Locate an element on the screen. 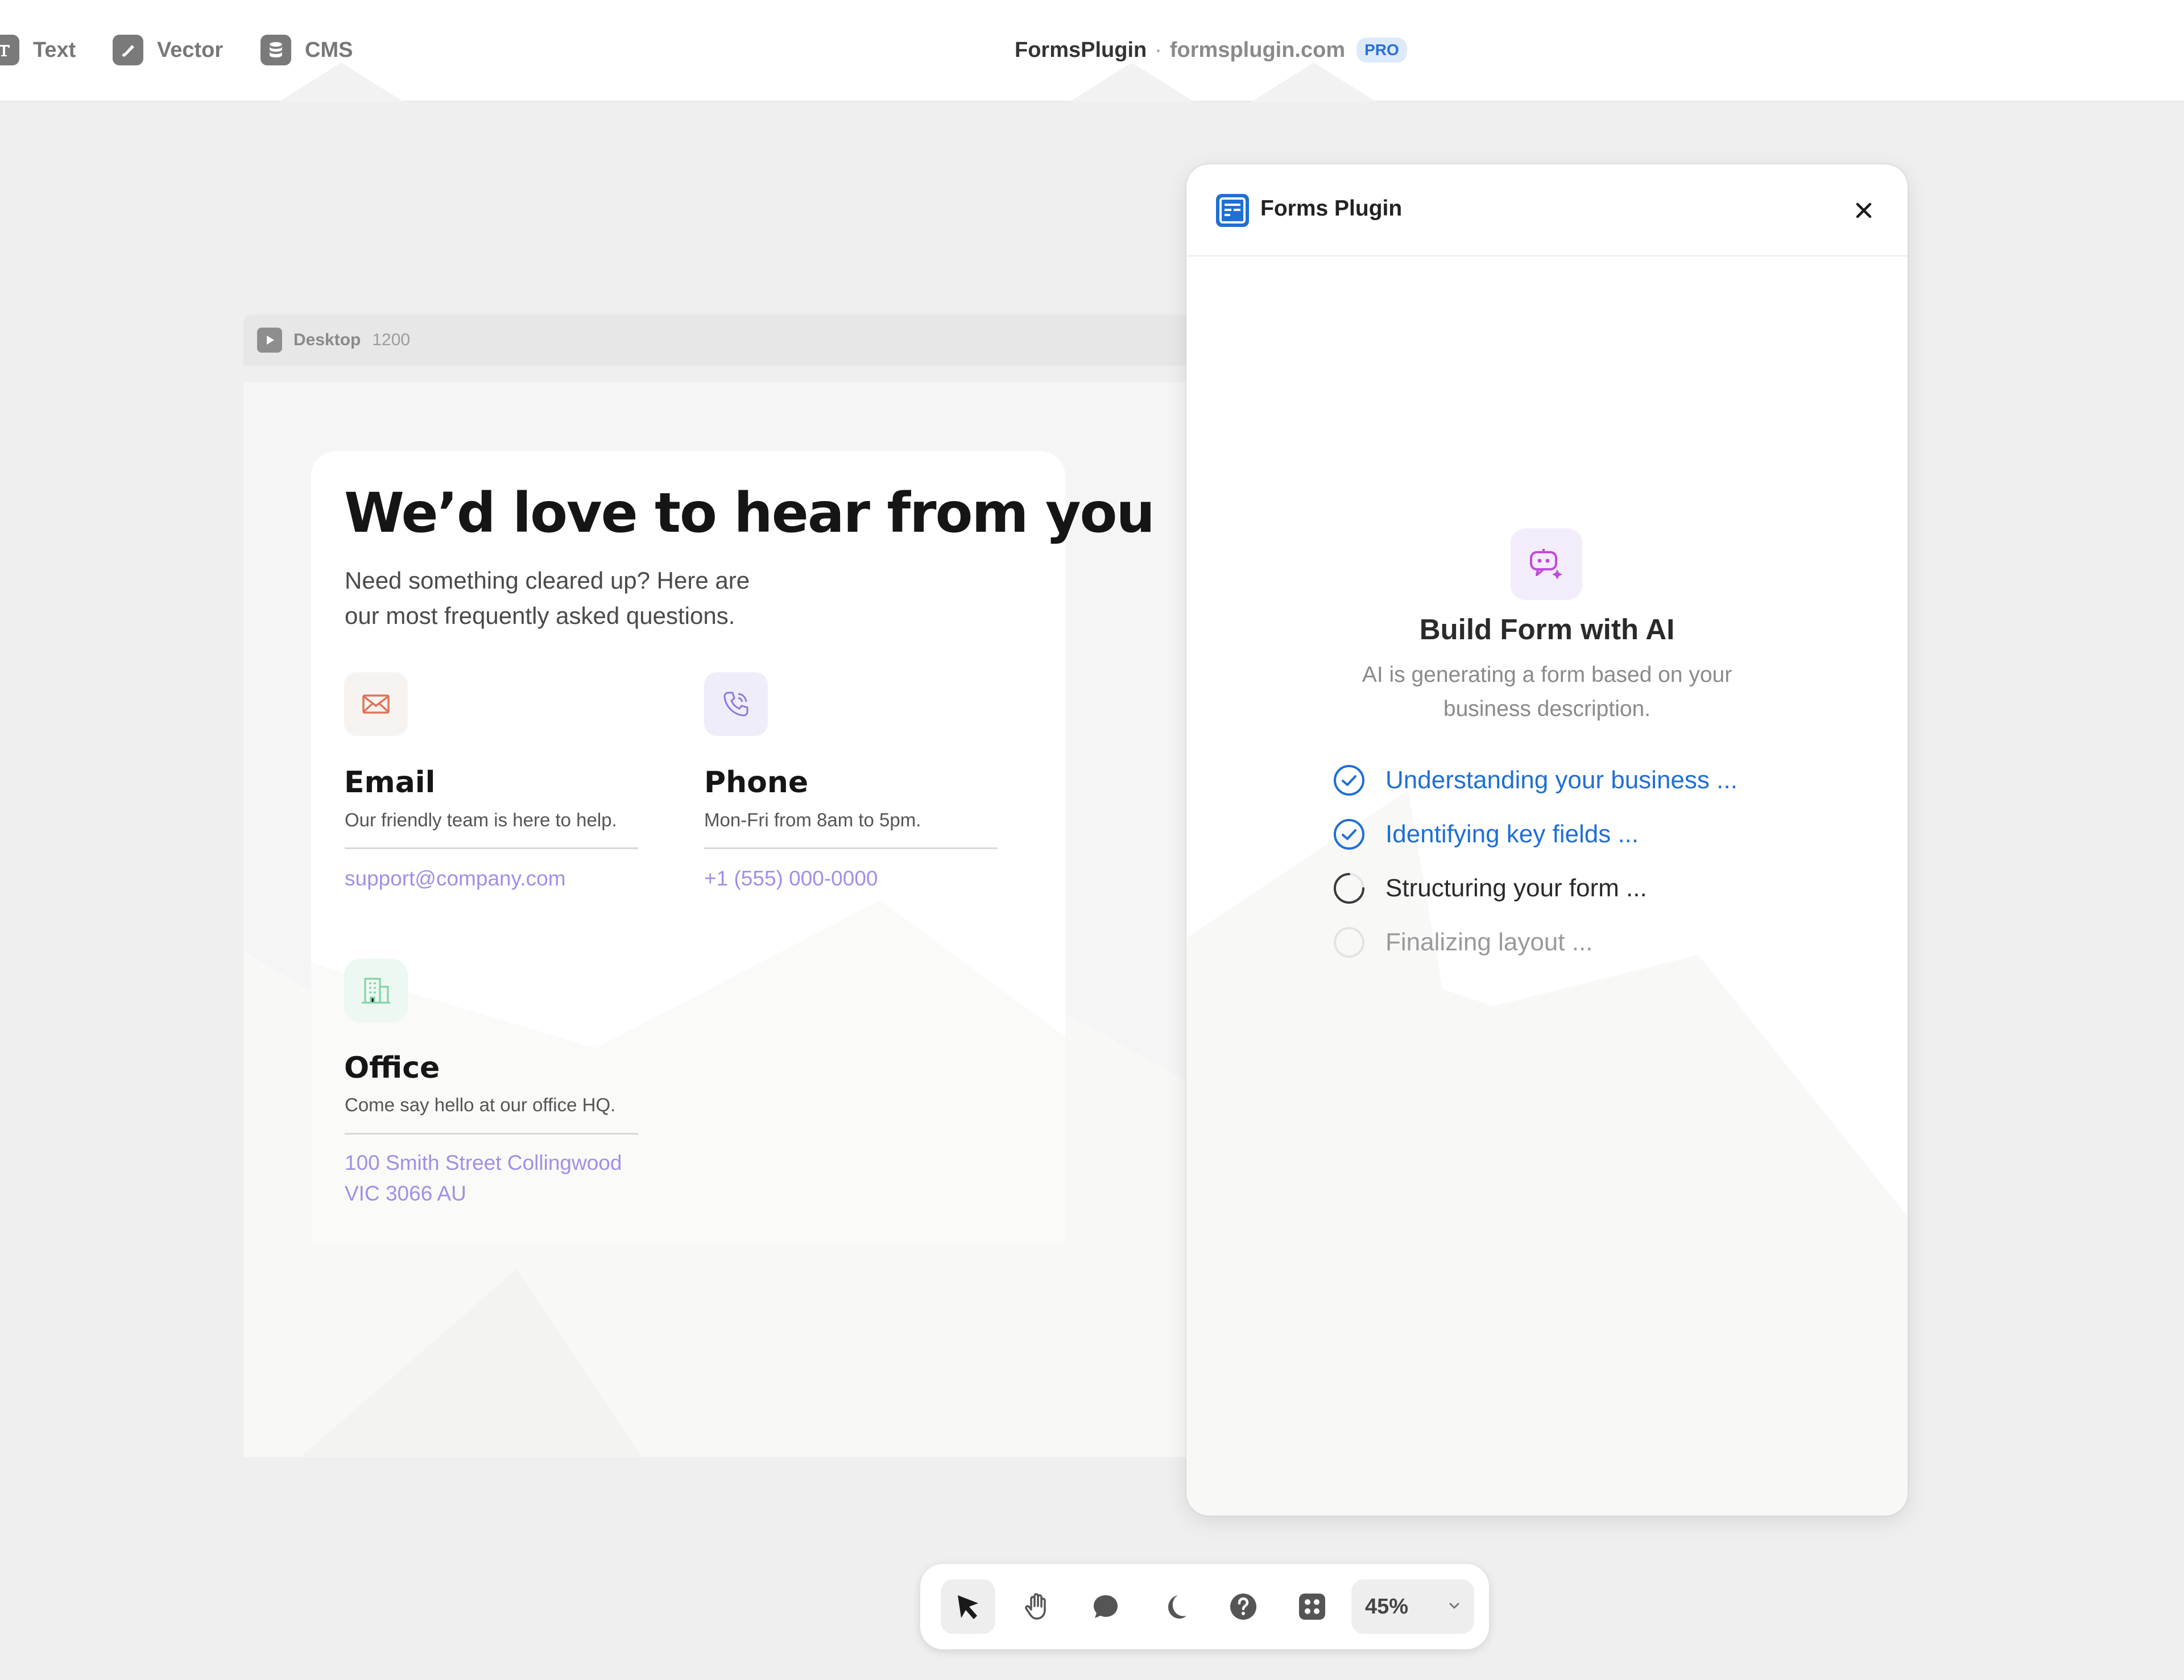  text-tool-label: Text is located at coordinates (54, 50).